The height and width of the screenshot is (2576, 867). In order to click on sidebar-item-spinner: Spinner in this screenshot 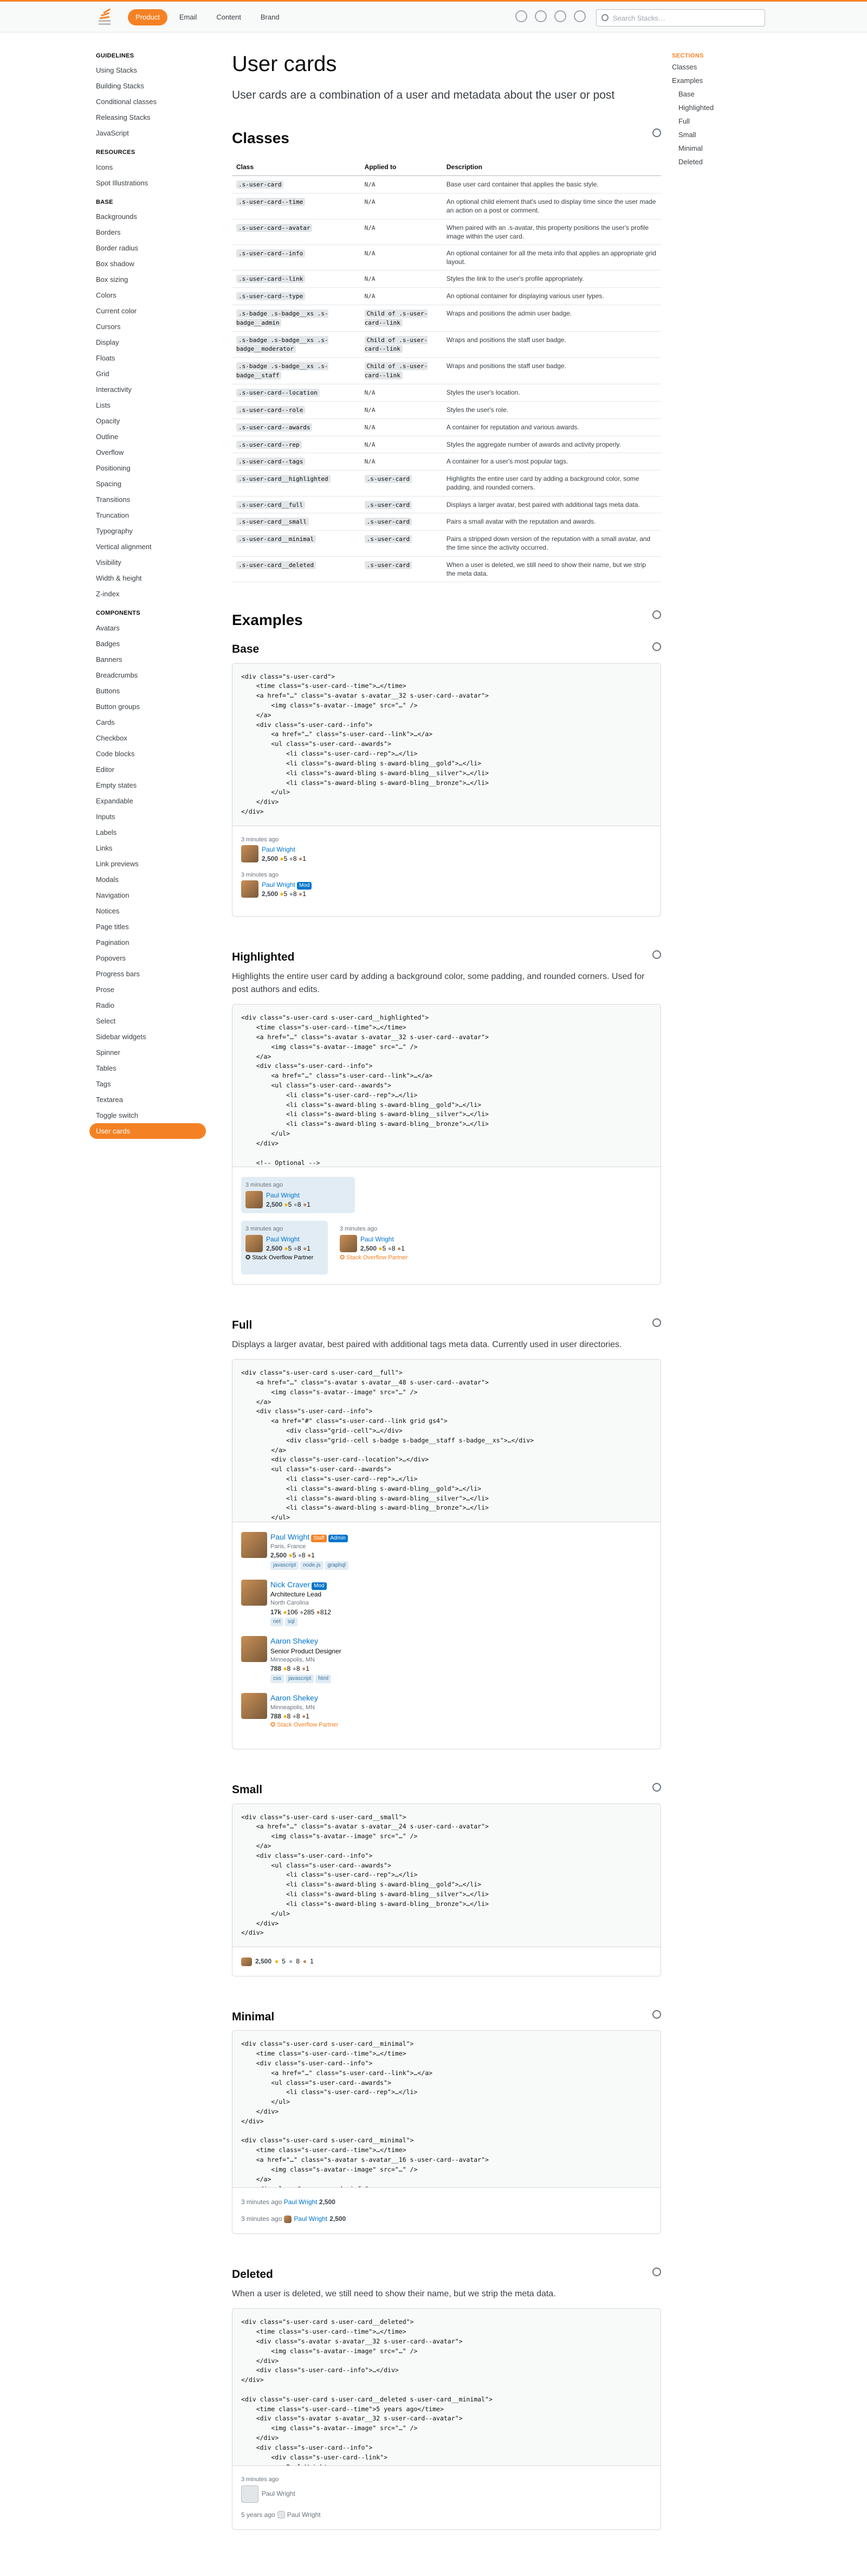, I will do `click(147, 1052)`.